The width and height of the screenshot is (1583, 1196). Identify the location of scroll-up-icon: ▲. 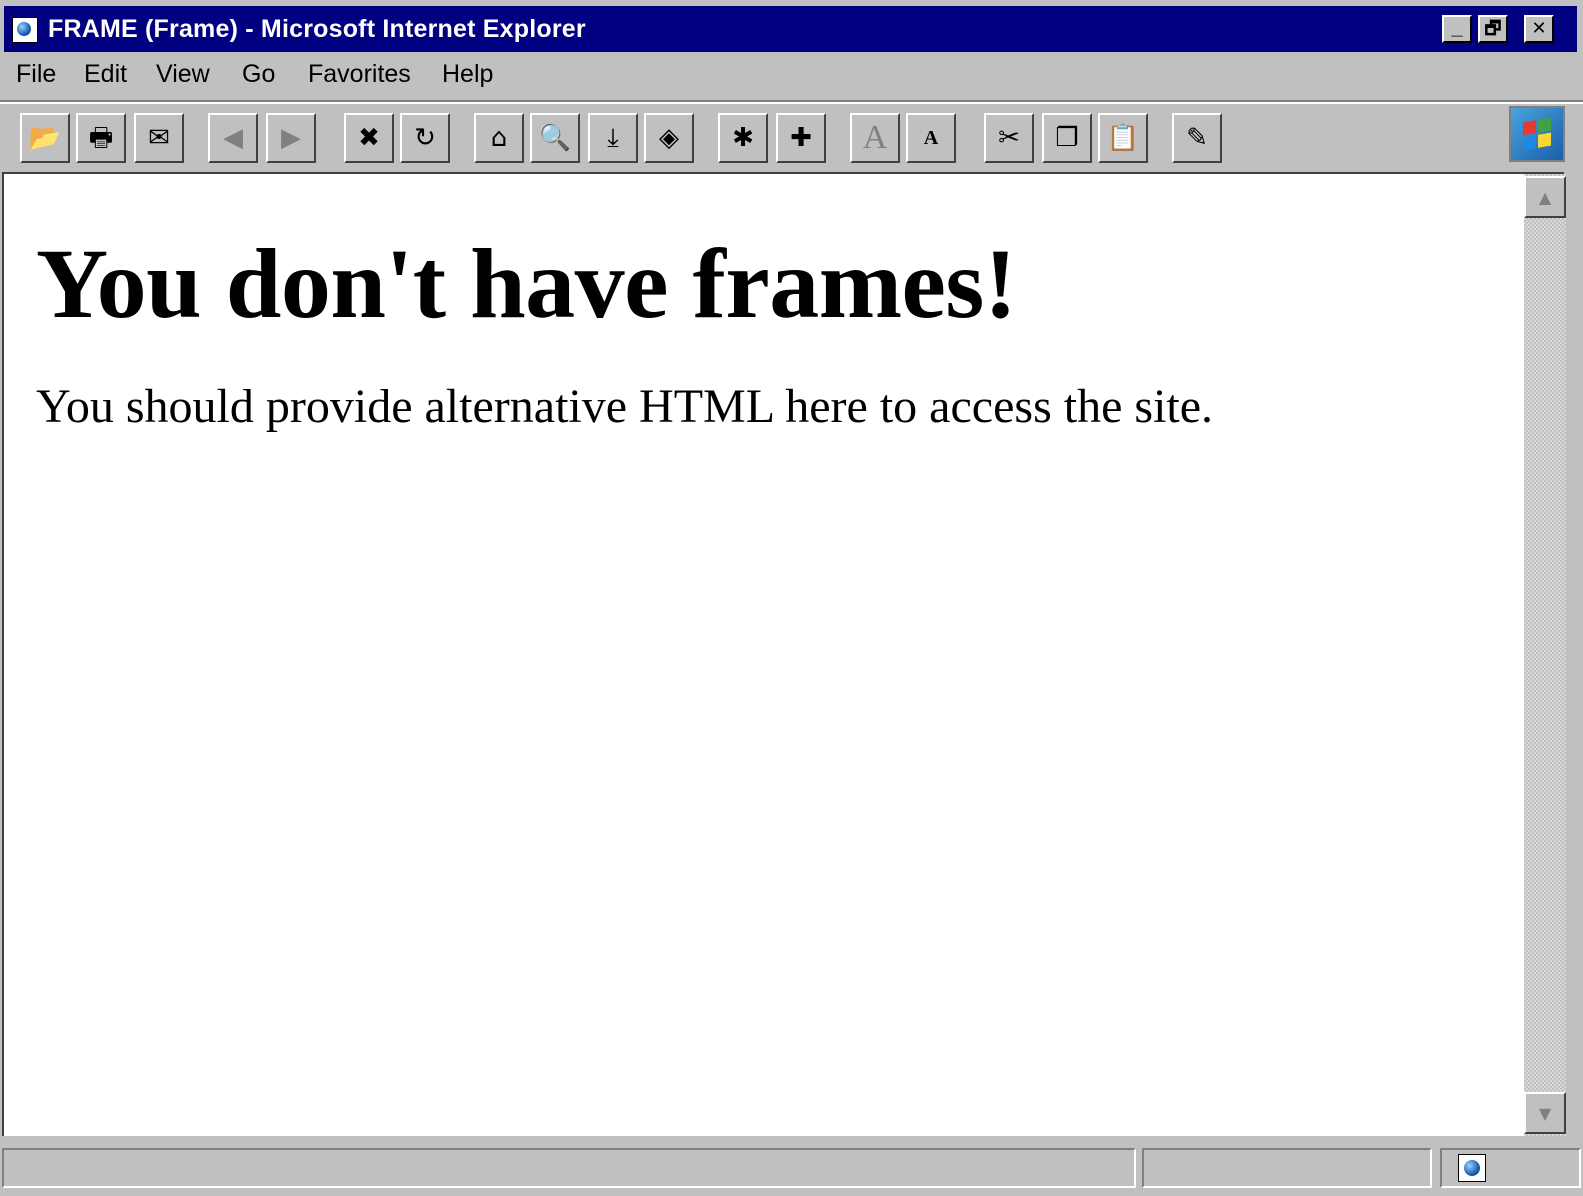
(1545, 197).